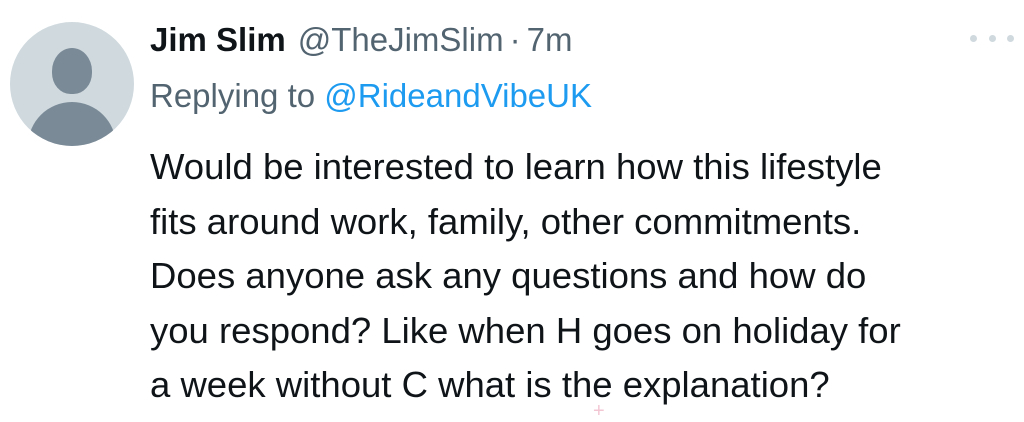  I want to click on more-horizontal-icon, so click(992, 38).